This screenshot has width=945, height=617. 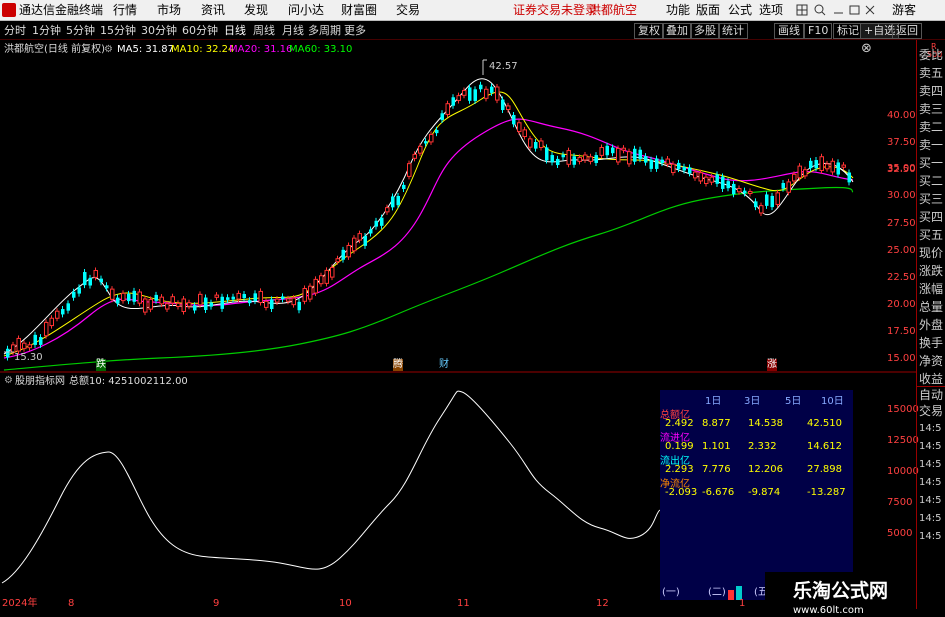 I want to click on btn-tongji: 统计, so click(x=733, y=31).